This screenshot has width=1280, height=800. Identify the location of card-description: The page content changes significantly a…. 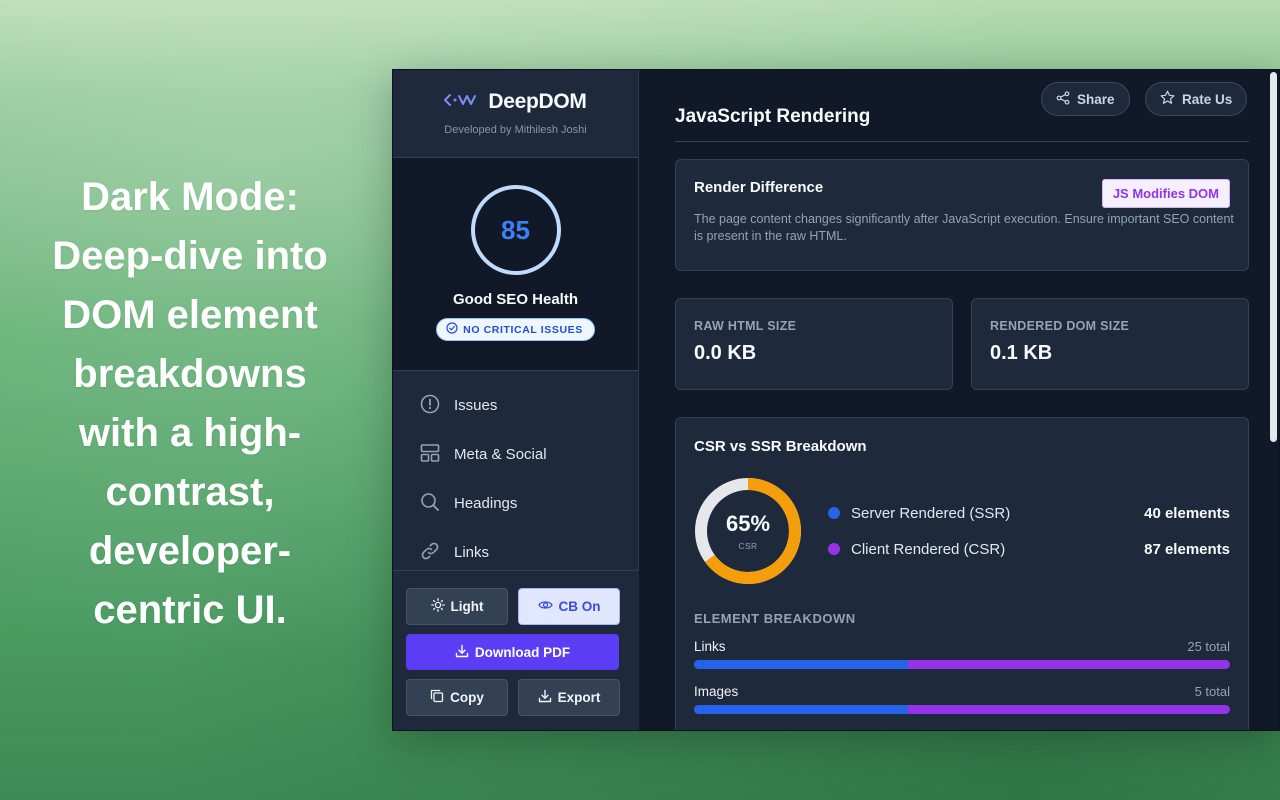
(964, 227).